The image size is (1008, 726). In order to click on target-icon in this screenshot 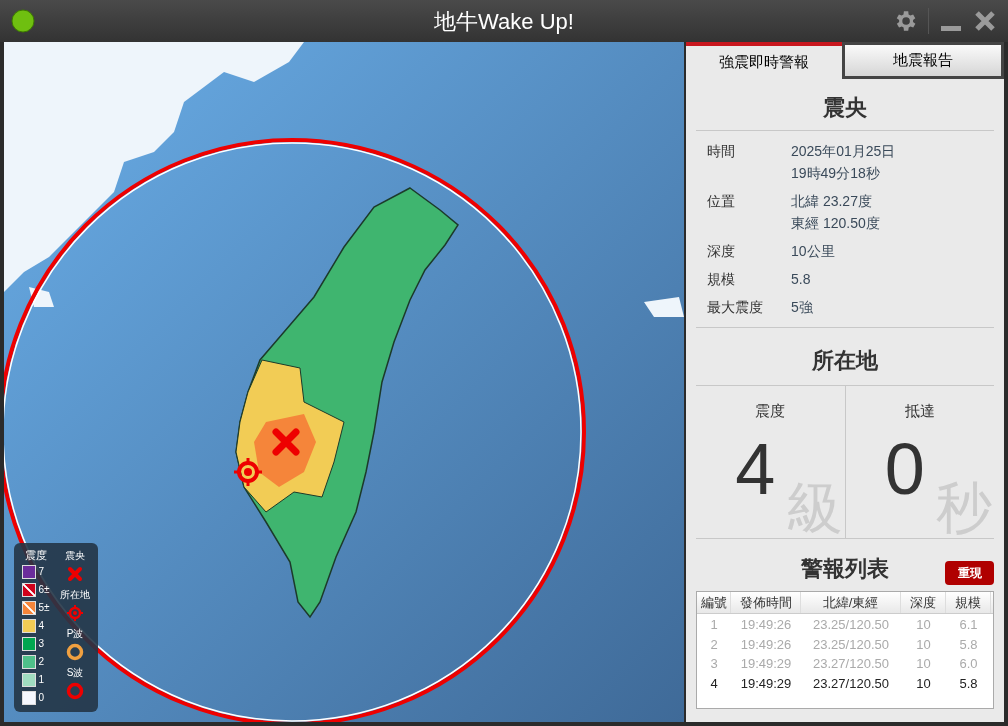, I will do `click(75, 613)`.